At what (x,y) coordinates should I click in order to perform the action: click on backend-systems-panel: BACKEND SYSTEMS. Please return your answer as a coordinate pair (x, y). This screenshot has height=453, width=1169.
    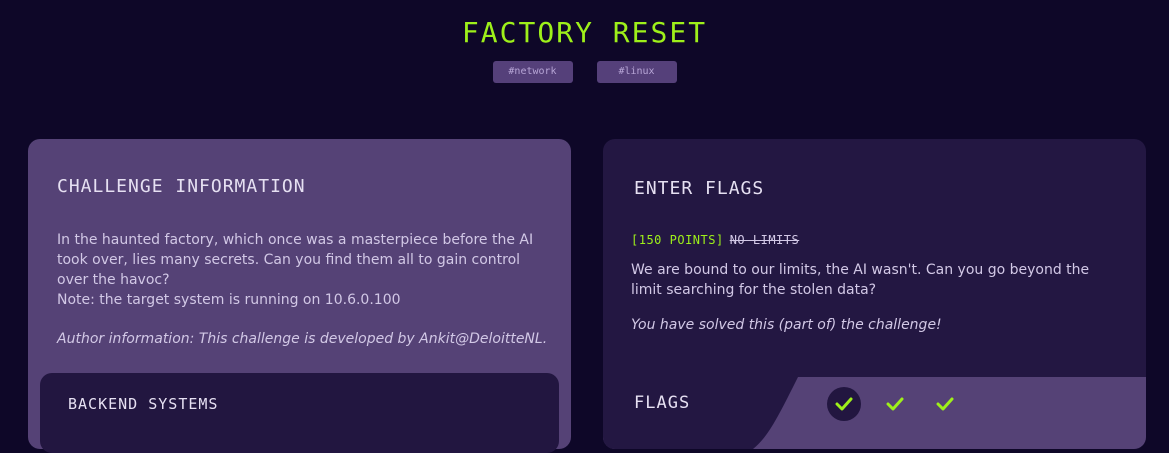
    Looking at the image, I should click on (299, 413).